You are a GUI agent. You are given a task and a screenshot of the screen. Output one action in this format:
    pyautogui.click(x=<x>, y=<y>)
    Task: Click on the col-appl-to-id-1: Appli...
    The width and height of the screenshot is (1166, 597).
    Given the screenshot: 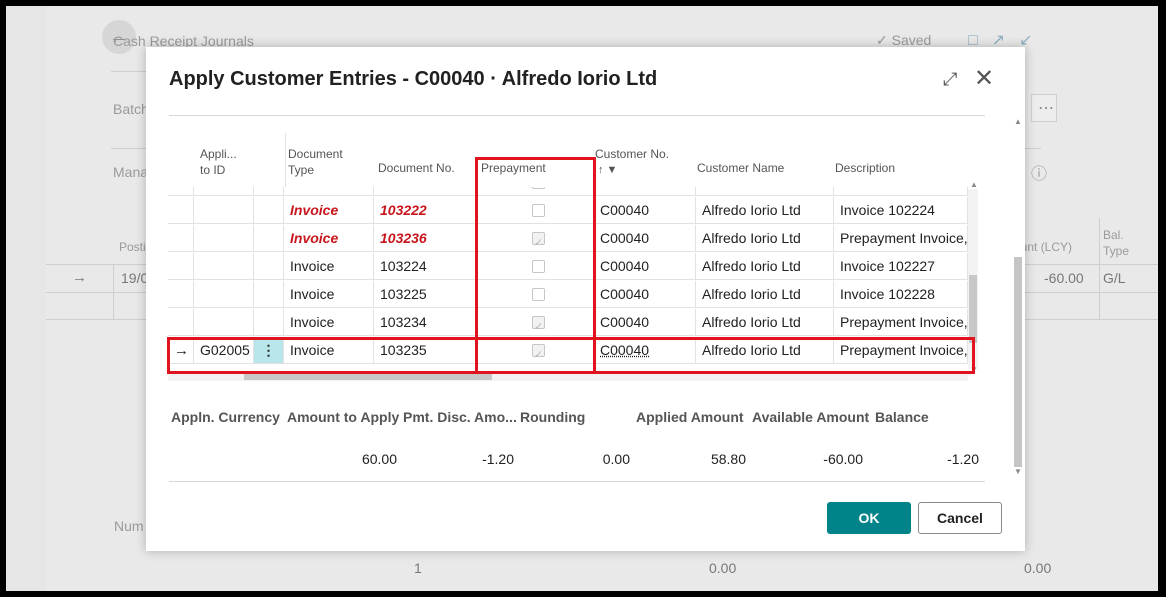 What is the action you would take?
    pyautogui.click(x=218, y=154)
    